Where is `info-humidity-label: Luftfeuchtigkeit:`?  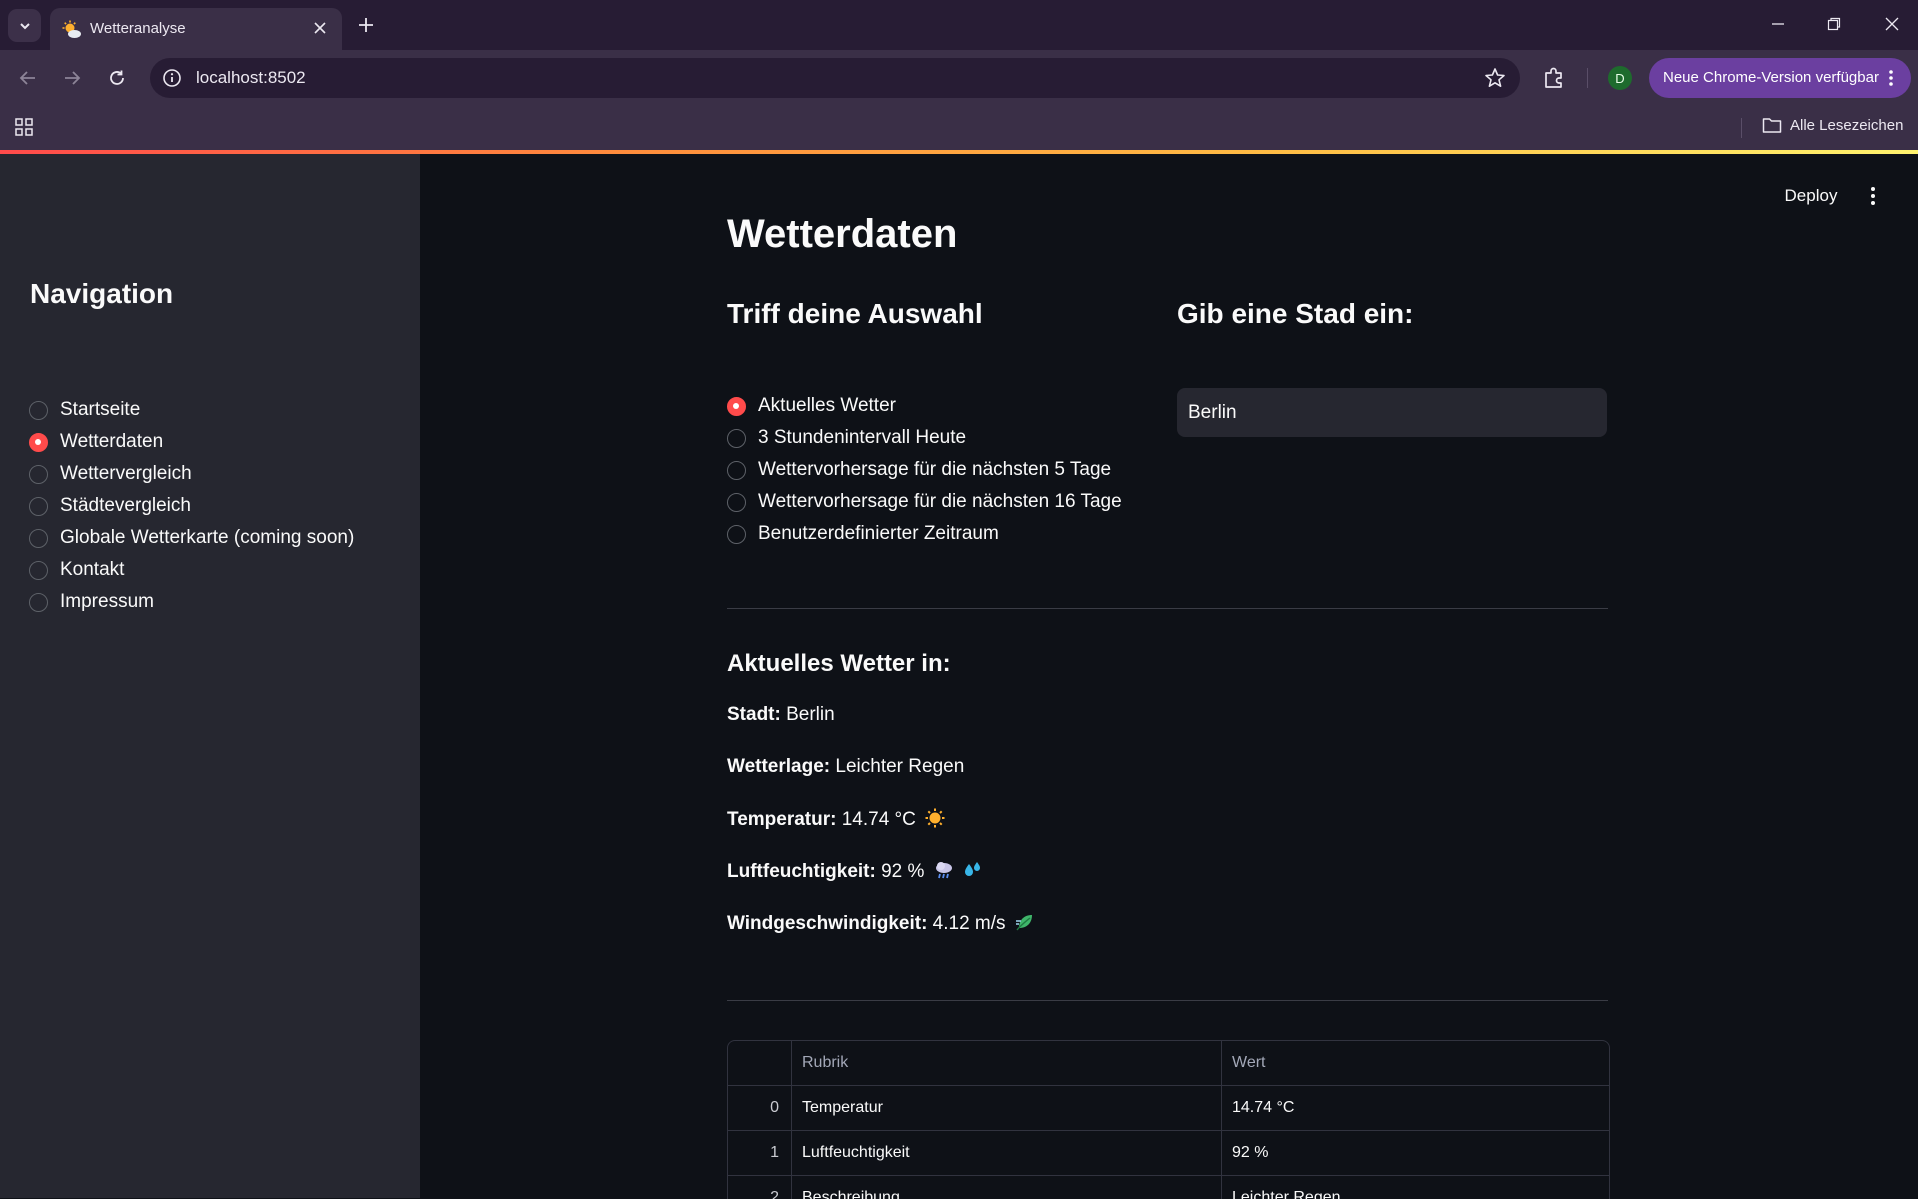 info-humidity-label: Luftfeuchtigkeit: is located at coordinates (801, 871).